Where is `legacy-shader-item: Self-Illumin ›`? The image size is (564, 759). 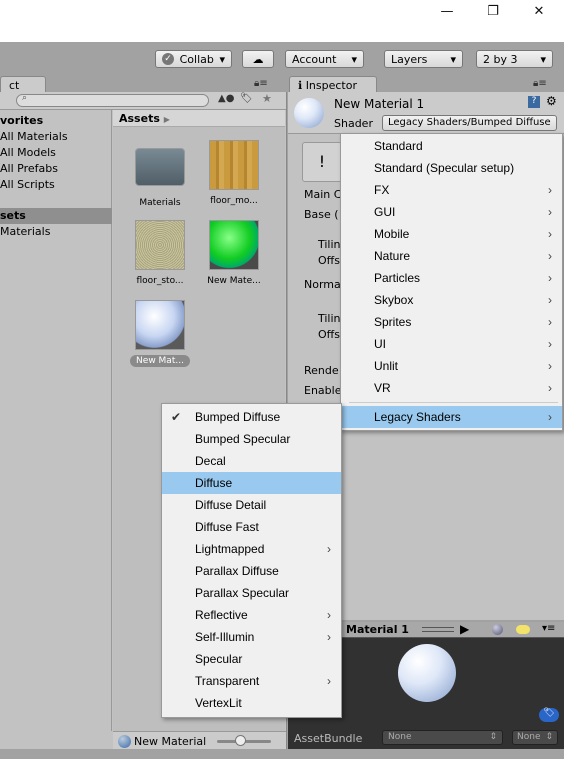
legacy-shader-item: Self-Illumin › is located at coordinates (251, 637).